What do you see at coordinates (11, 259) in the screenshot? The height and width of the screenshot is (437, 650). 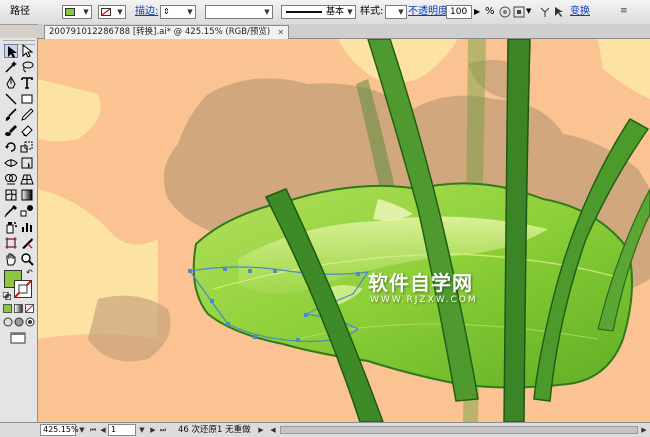 I see `hand-tool-icon` at bounding box center [11, 259].